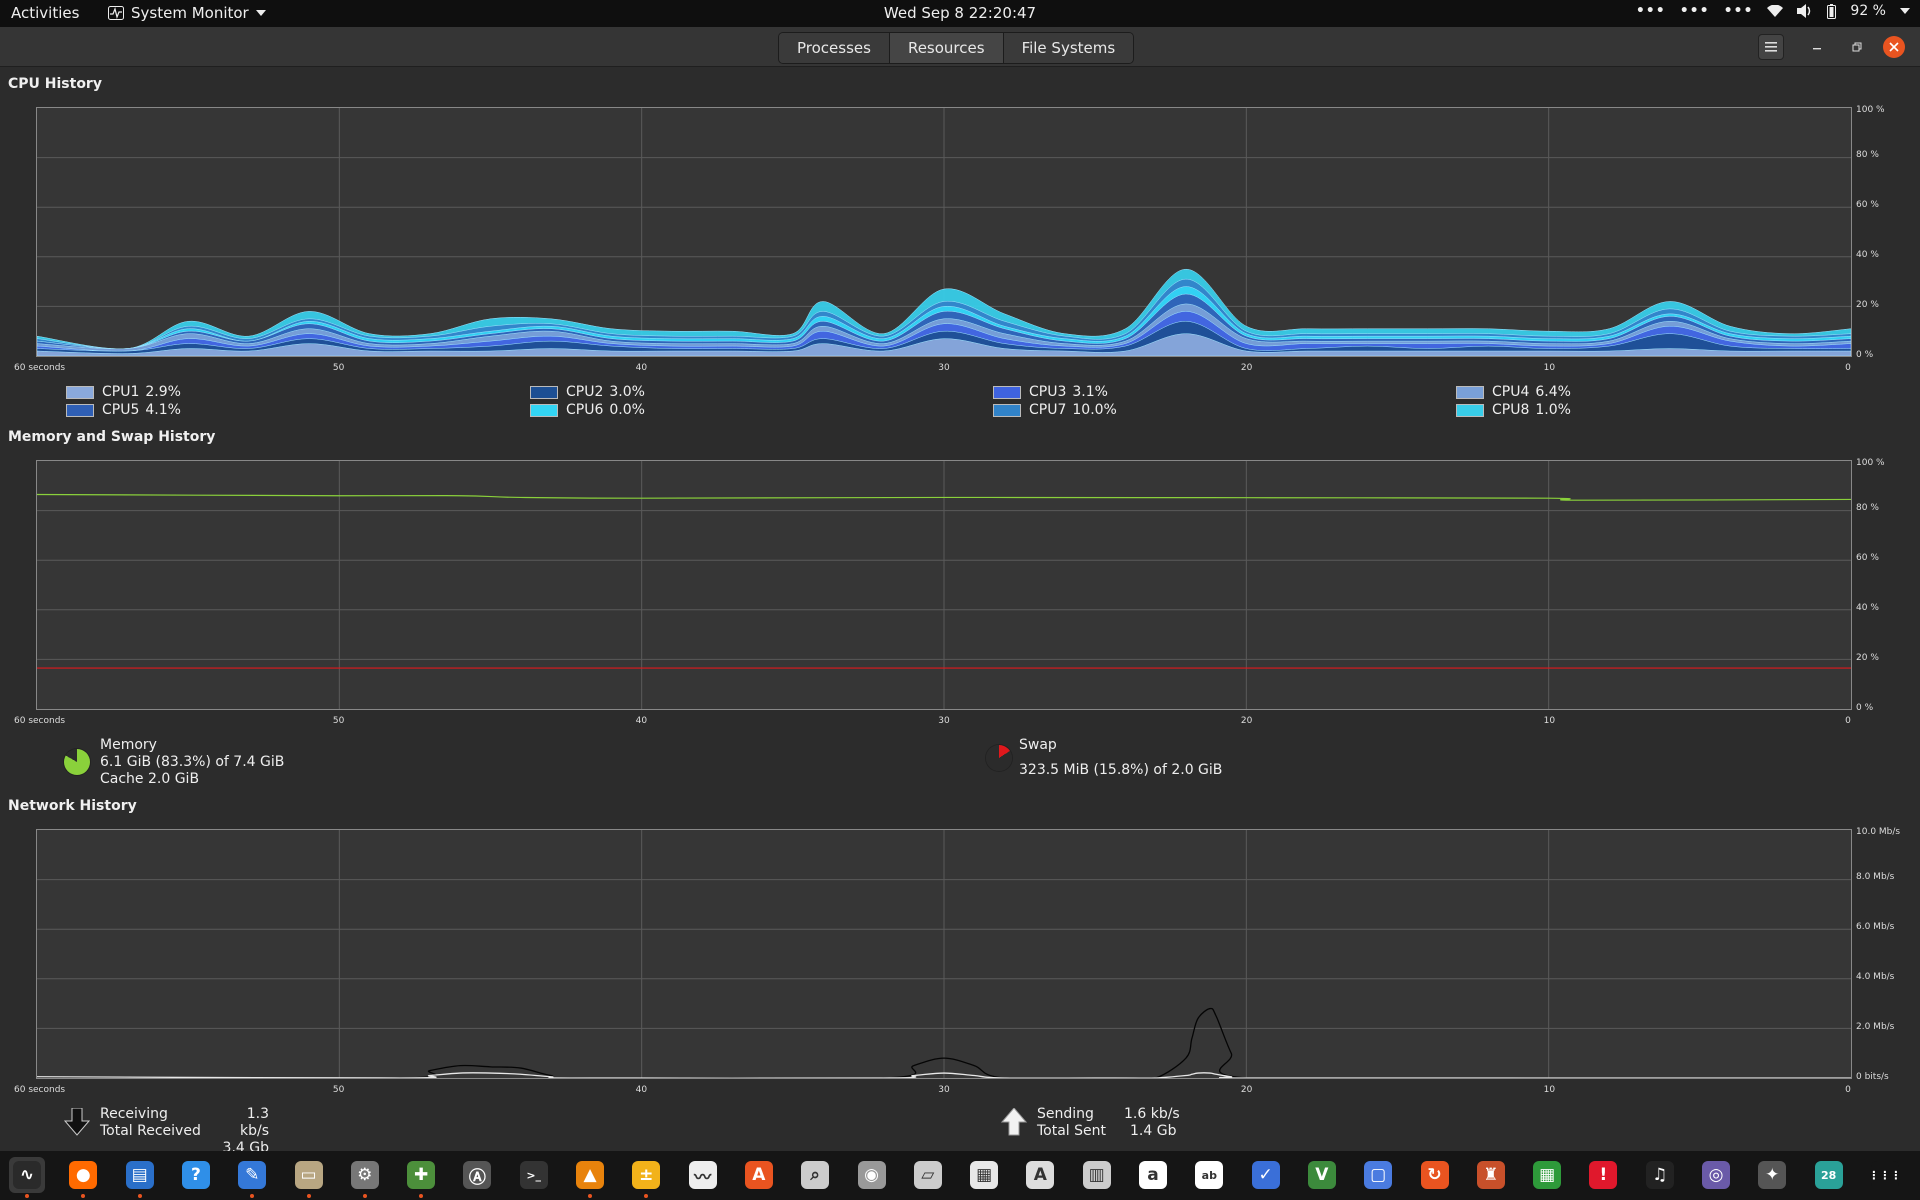  What do you see at coordinates (1513, 410) in the screenshot?
I see `cpu-legend-item: CPU8 1.0%` at bounding box center [1513, 410].